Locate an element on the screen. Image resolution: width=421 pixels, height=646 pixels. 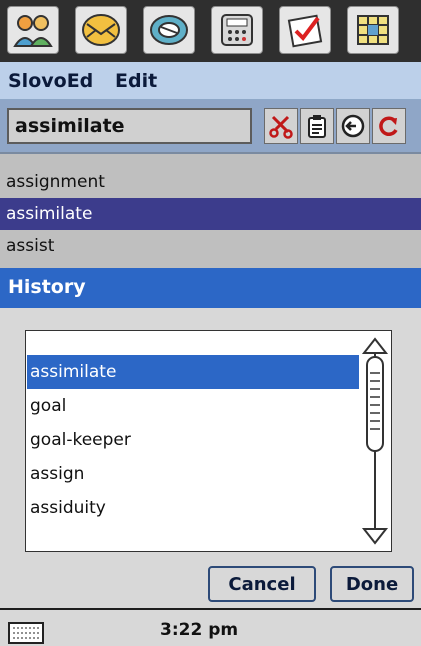
refresh-icon is located at coordinates (388, 126).